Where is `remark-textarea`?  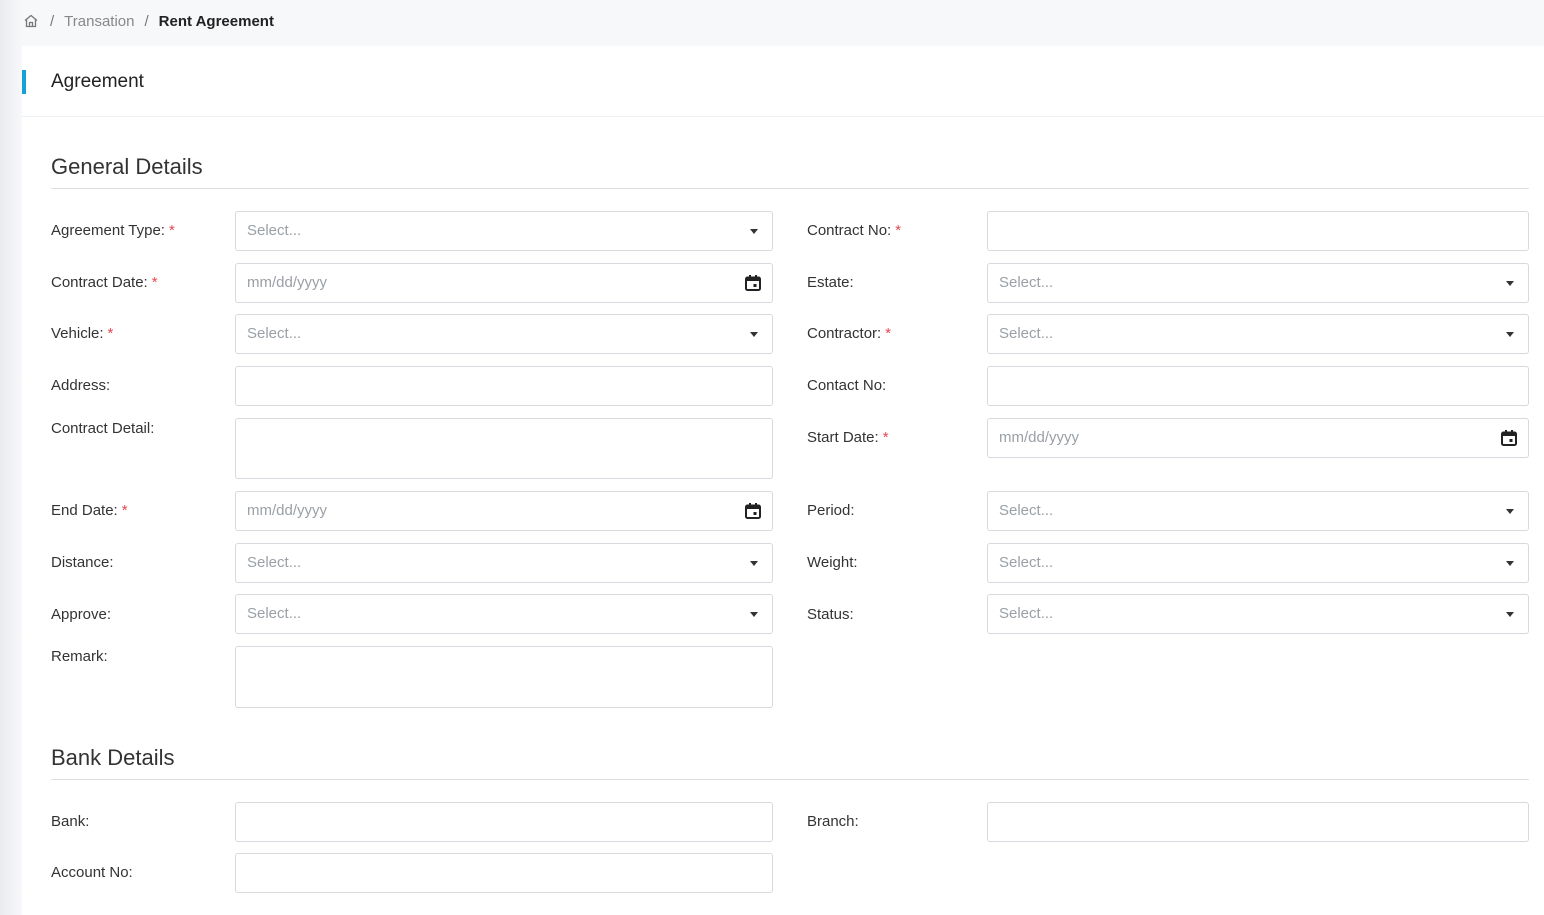 remark-textarea is located at coordinates (504, 677).